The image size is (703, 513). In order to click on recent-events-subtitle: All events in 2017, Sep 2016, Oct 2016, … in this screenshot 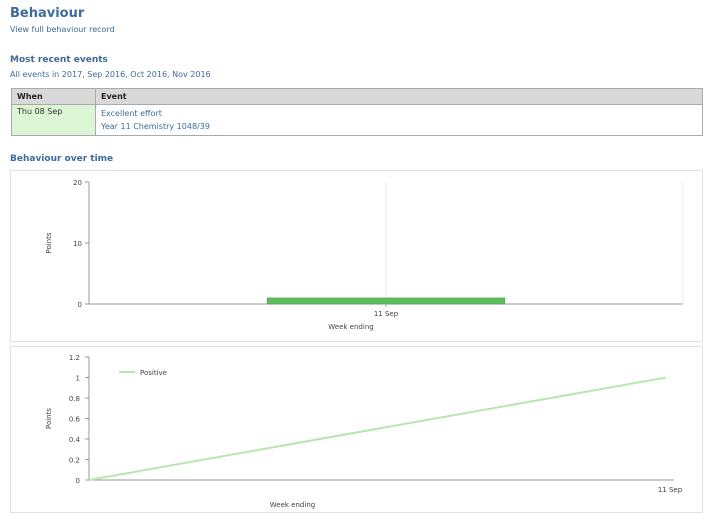, I will do `click(110, 74)`.